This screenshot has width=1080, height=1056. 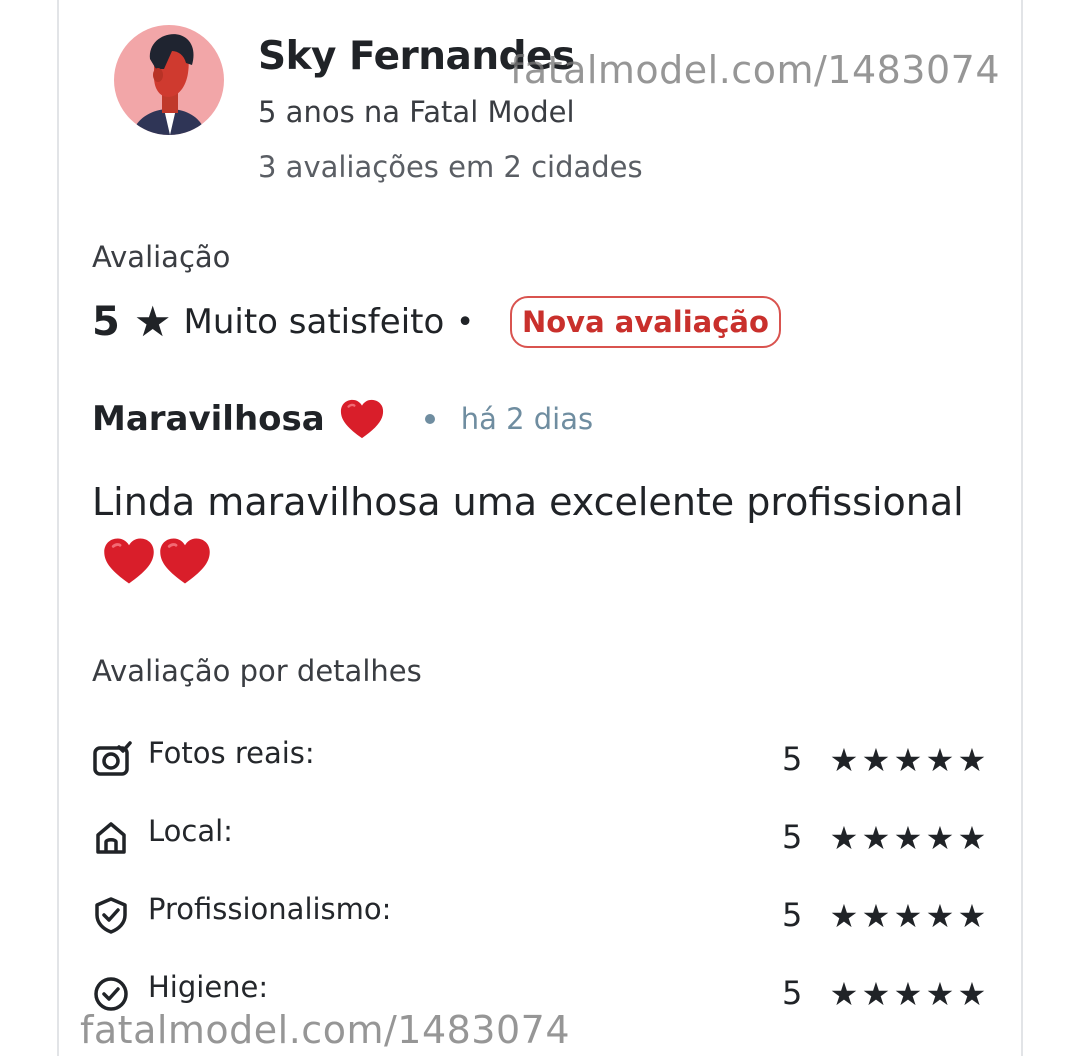 I want to click on reviewer-tenure: 5 anos na Fatal Model, so click(x=416, y=112).